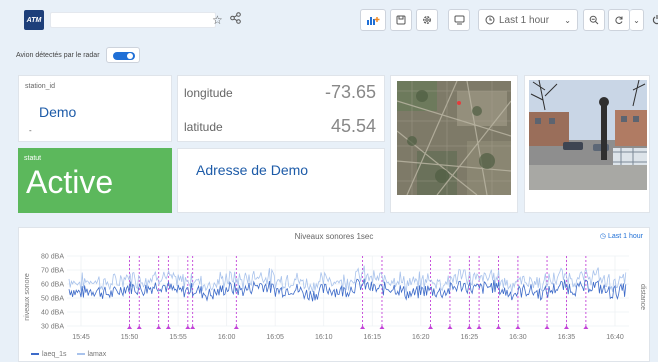 The image size is (658, 362). What do you see at coordinates (567, 20) in the screenshot?
I see `chevron-down-icon: ⌄` at bounding box center [567, 20].